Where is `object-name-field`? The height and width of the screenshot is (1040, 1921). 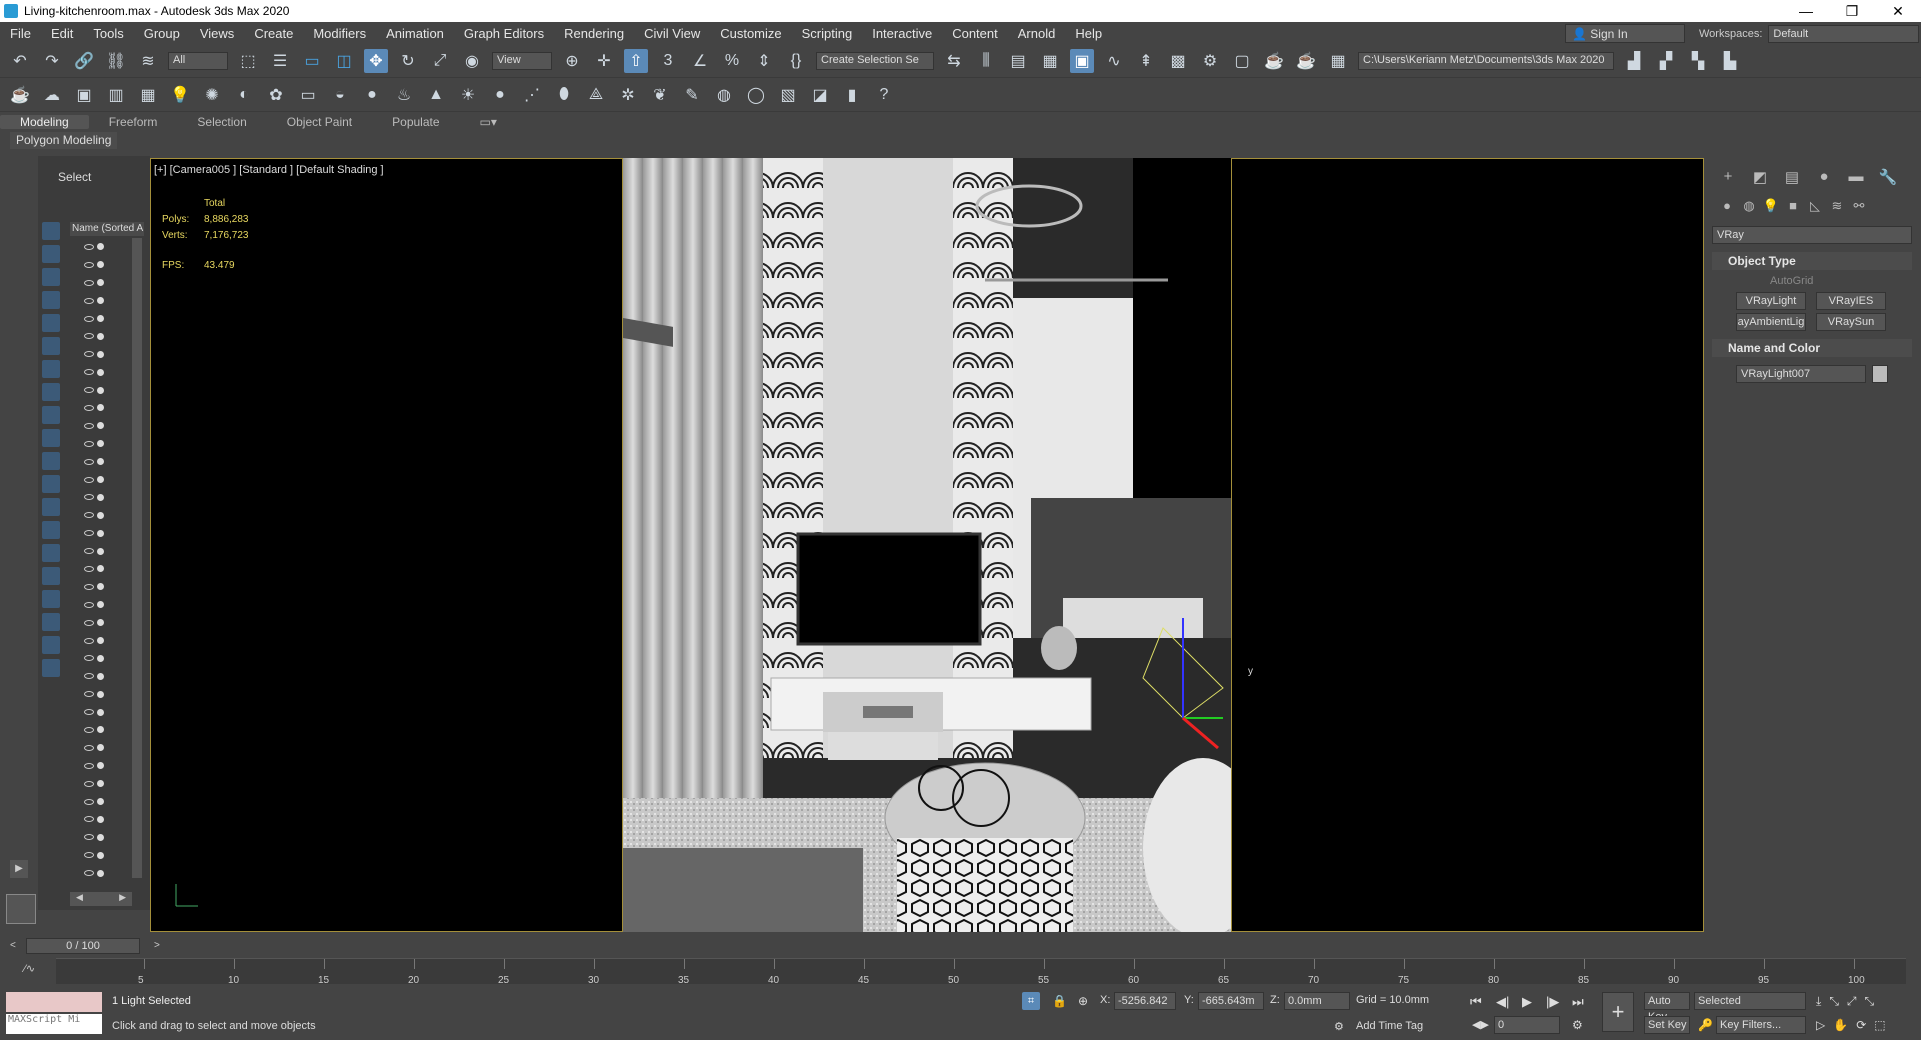
object-name-field is located at coordinates (1801, 374).